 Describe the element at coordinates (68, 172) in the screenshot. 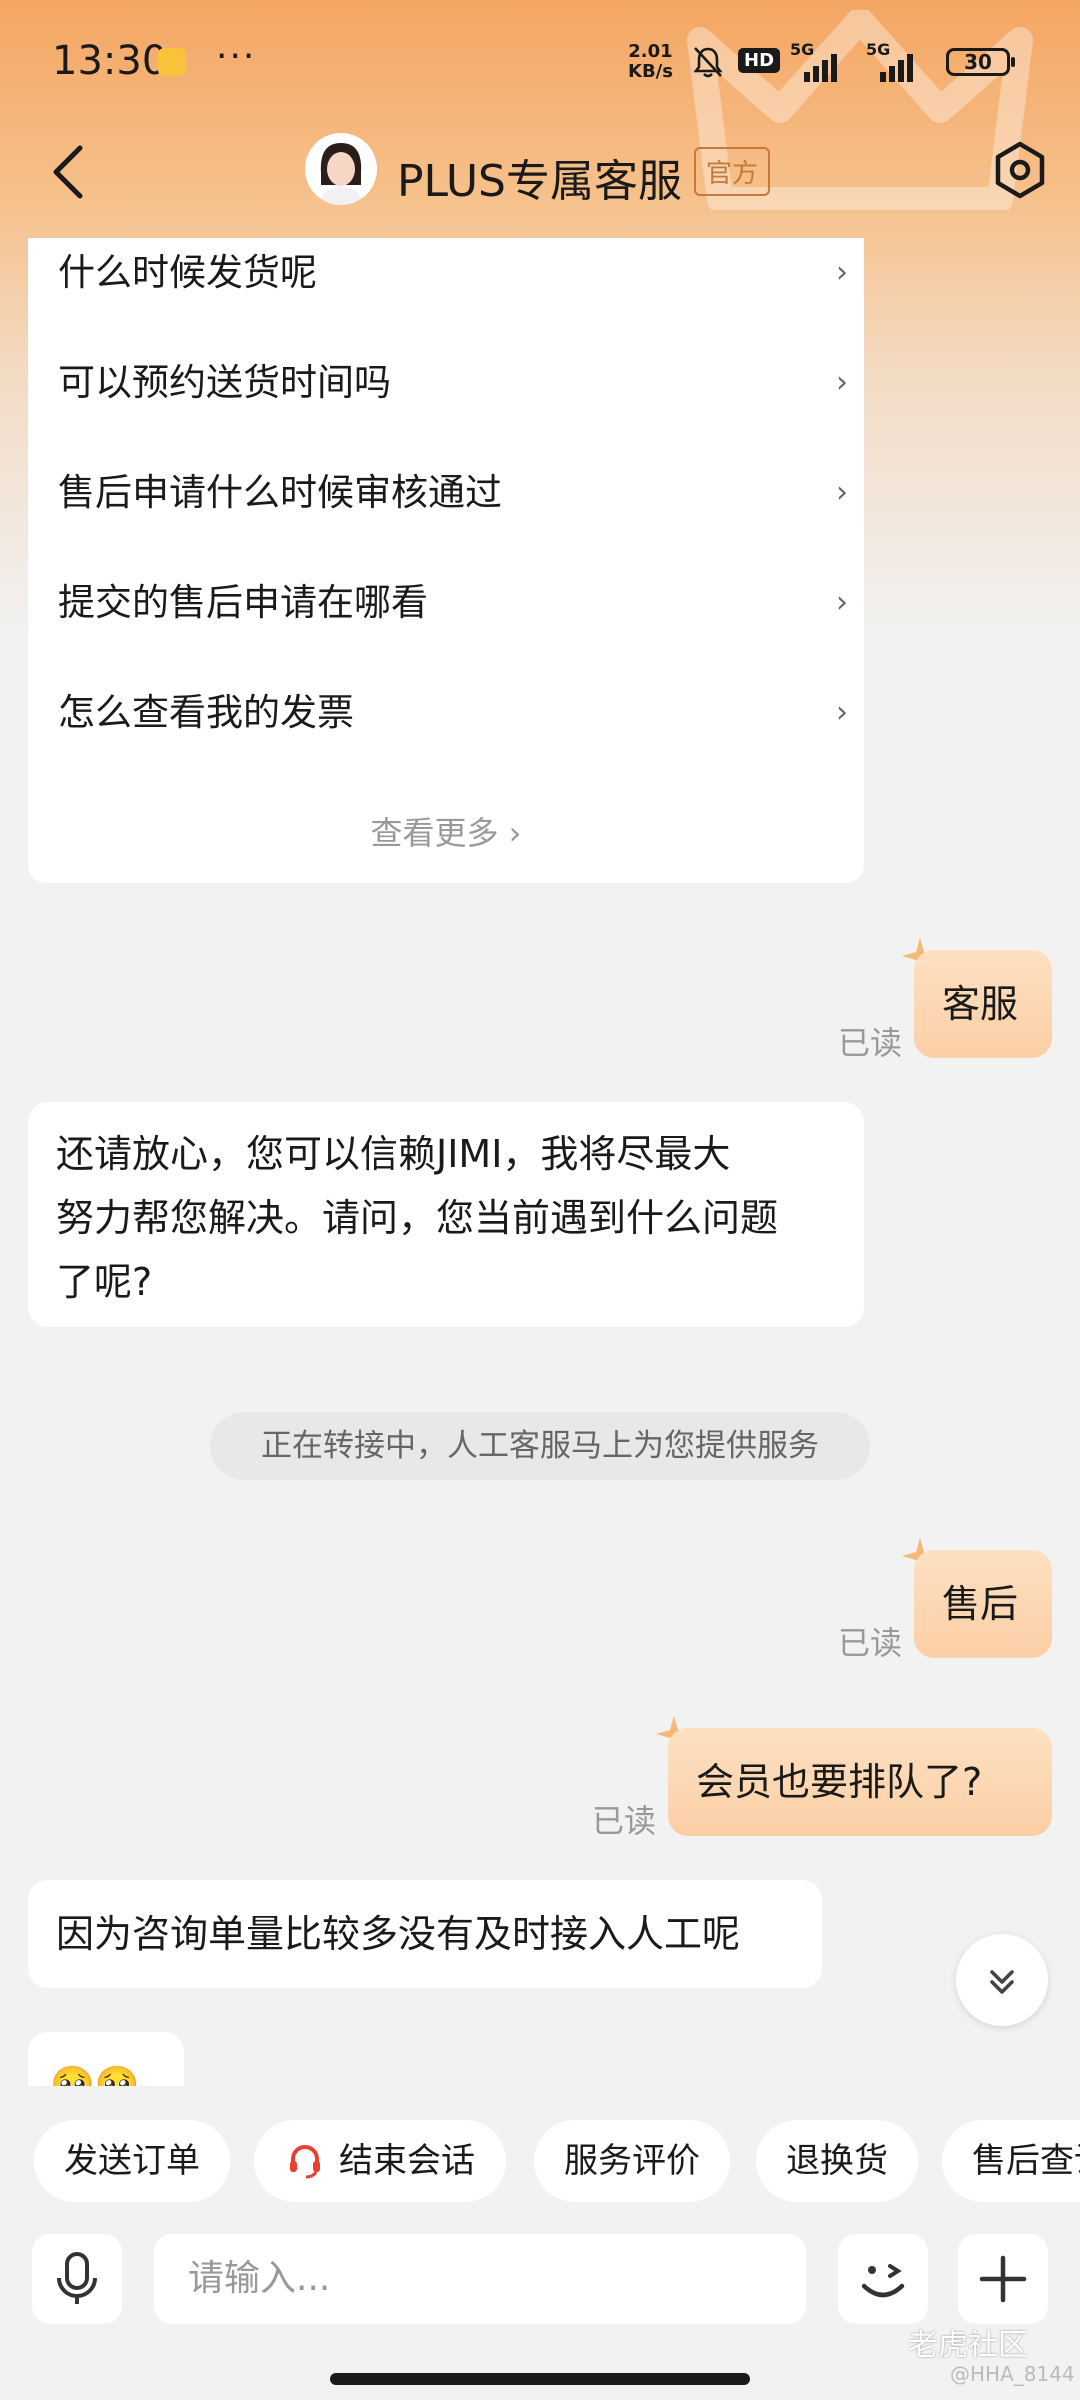

I see `back-chevron-icon` at that location.